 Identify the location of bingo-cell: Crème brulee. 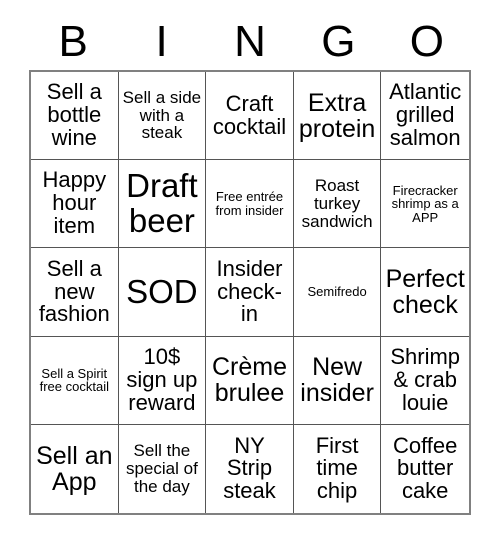
(250, 380).